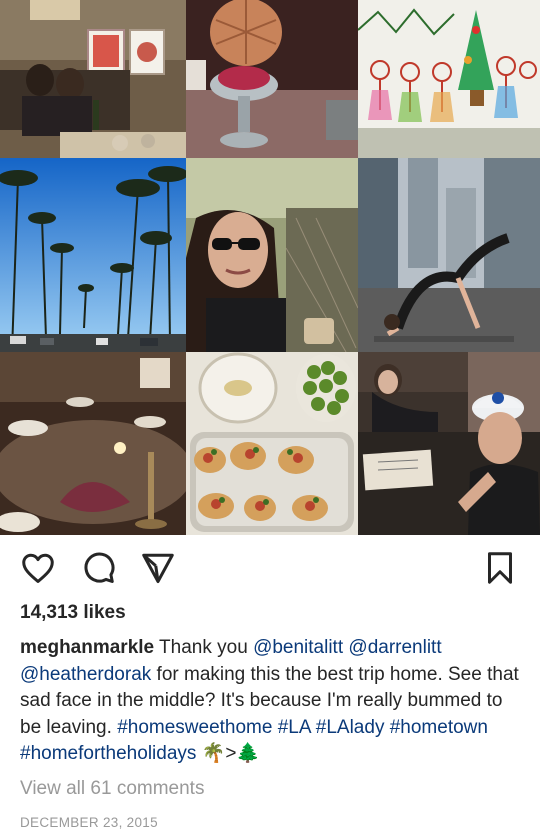 The width and height of the screenshot is (540, 840). Describe the element at coordinates (439, 727) in the screenshot. I see `hashtag-link: #hometown` at that location.